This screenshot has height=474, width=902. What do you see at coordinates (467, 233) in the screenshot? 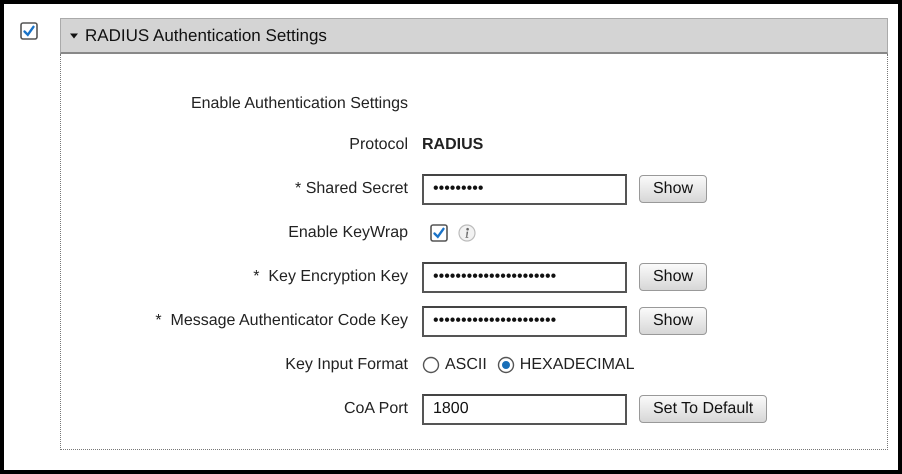
I see `info-icon` at bounding box center [467, 233].